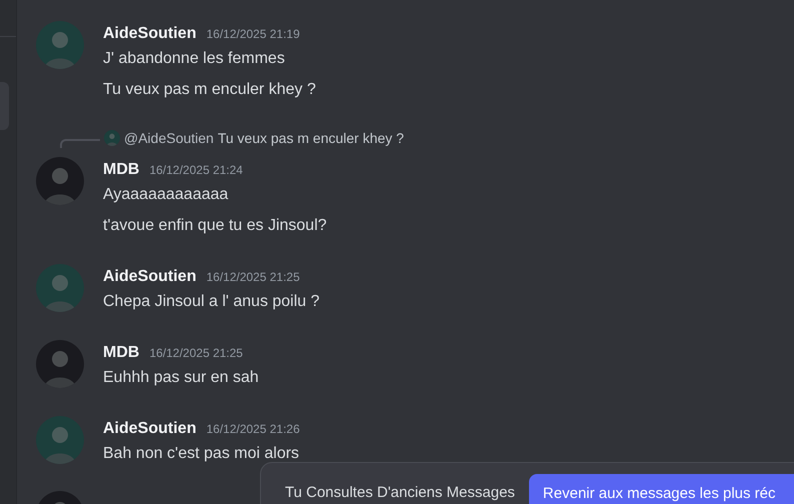  Describe the element at coordinates (215, 226) in the screenshot. I see `message-text: t'avoue enfin que tu es Jinsoul?` at that location.